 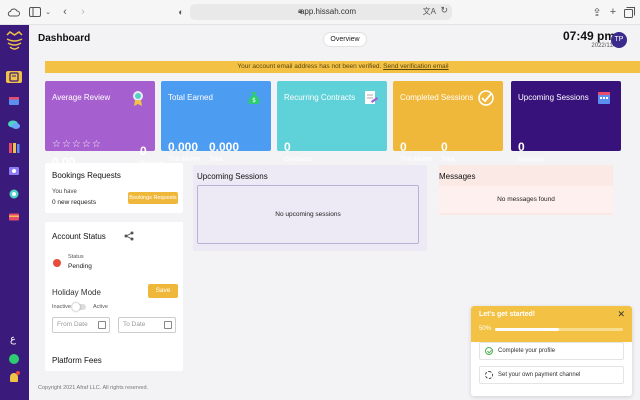 What do you see at coordinates (539, 375) in the screenshot?
I see `checklist-label: Set your own payment channel` at bounding box center [539, 375].